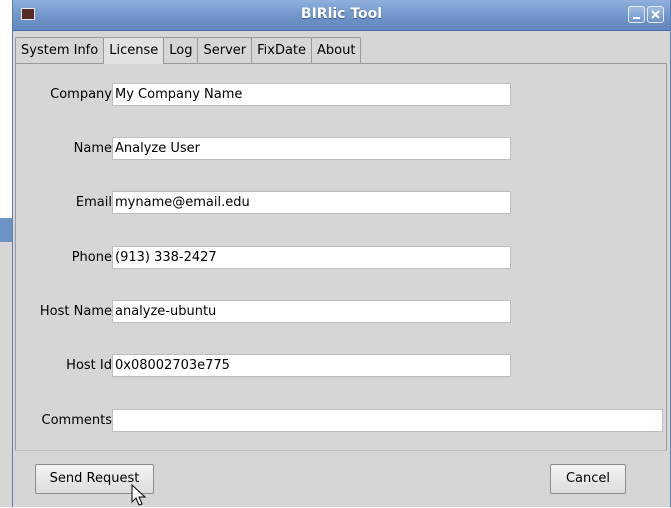 The width and height of the screenshot is (671, 508). What do you see at coordinates (225, 50) in the screenshot?
I see `tab-server: Server` at bounding box center [225, 50].